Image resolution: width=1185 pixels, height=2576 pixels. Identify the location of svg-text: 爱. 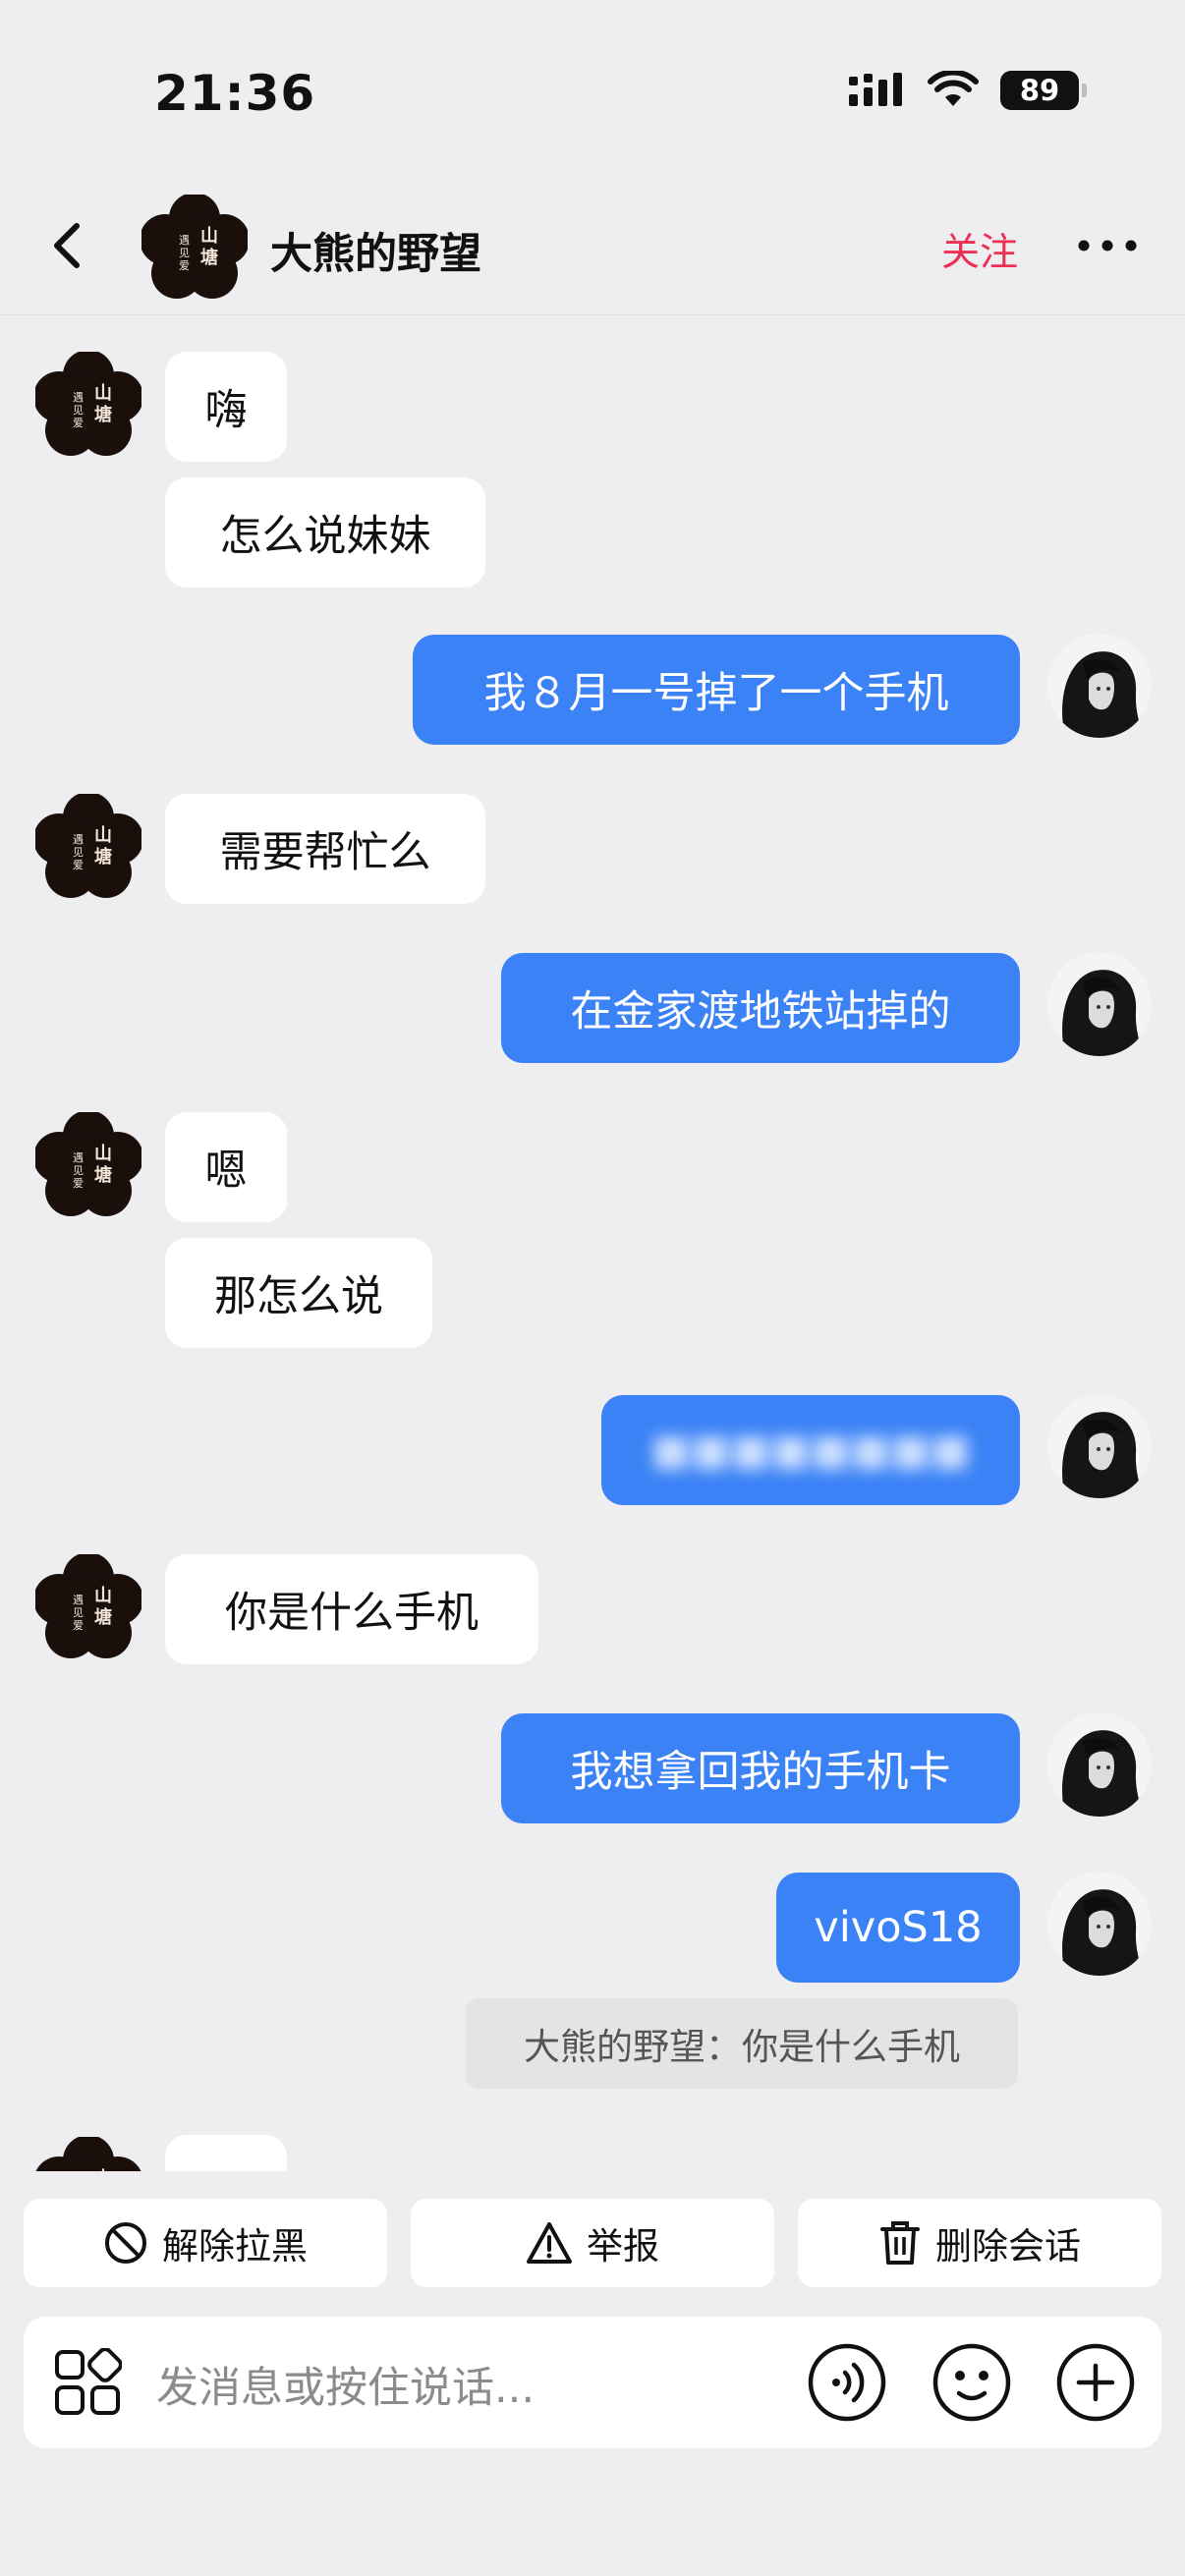
(184, 265).